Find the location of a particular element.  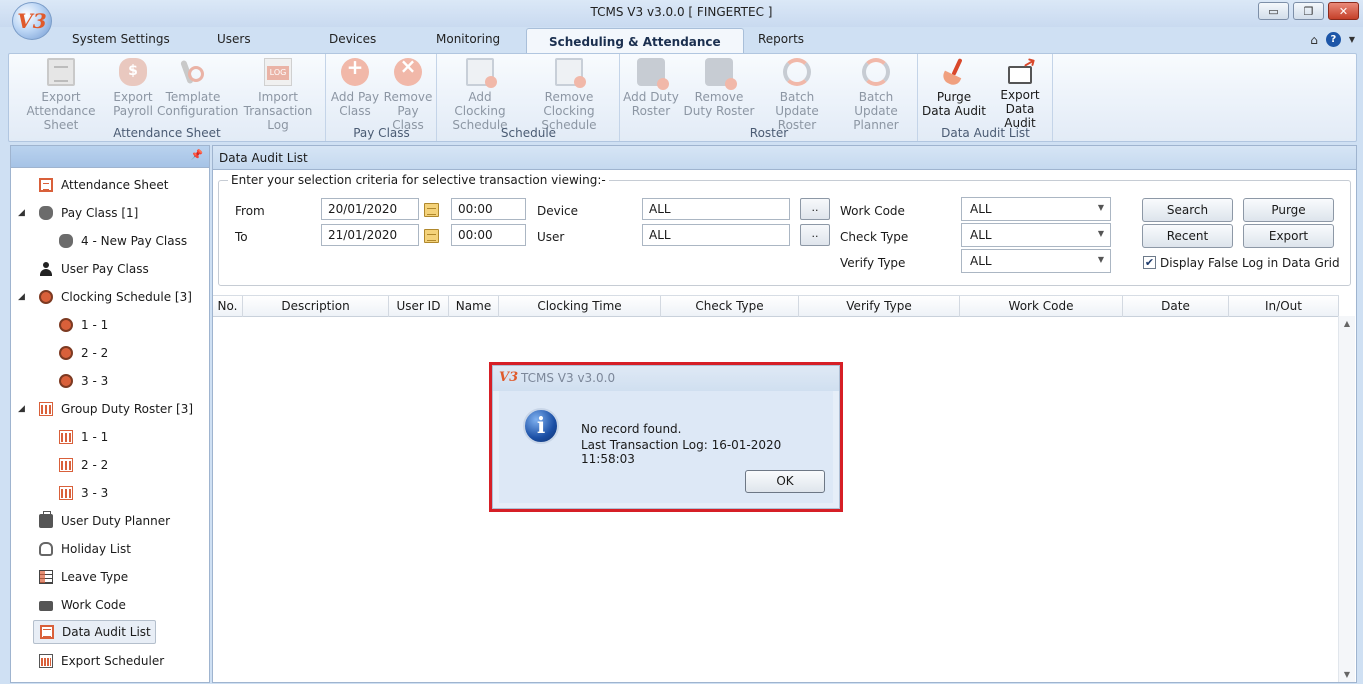

minimize-icon: ▭ is located at coordinates (1273, 11).